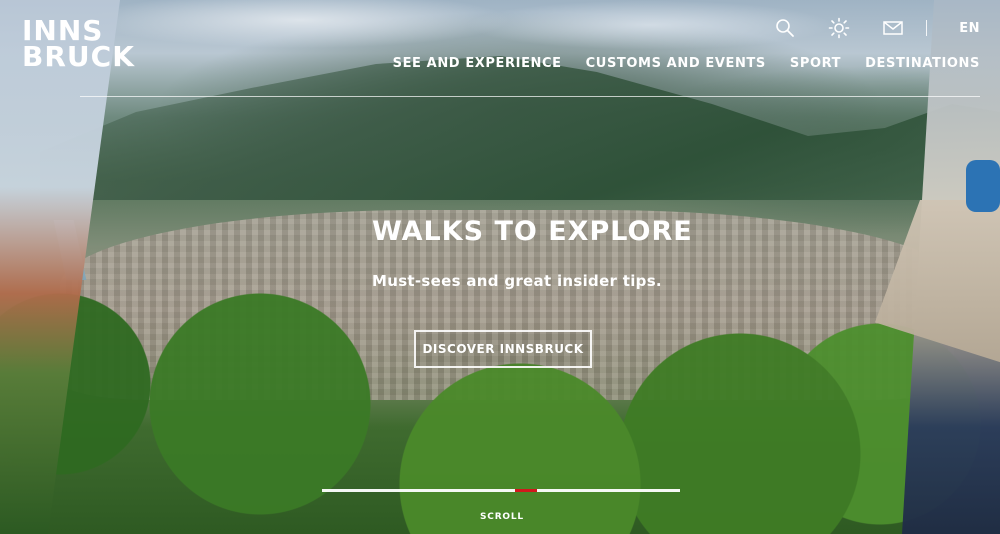 This screenshot has width=1000, height=534. What do you see at coordinates (517, 281) in the screenshot?
I see `hero-subtitle: Must-sees and great insider tips.` at bounding box center [517, 281].